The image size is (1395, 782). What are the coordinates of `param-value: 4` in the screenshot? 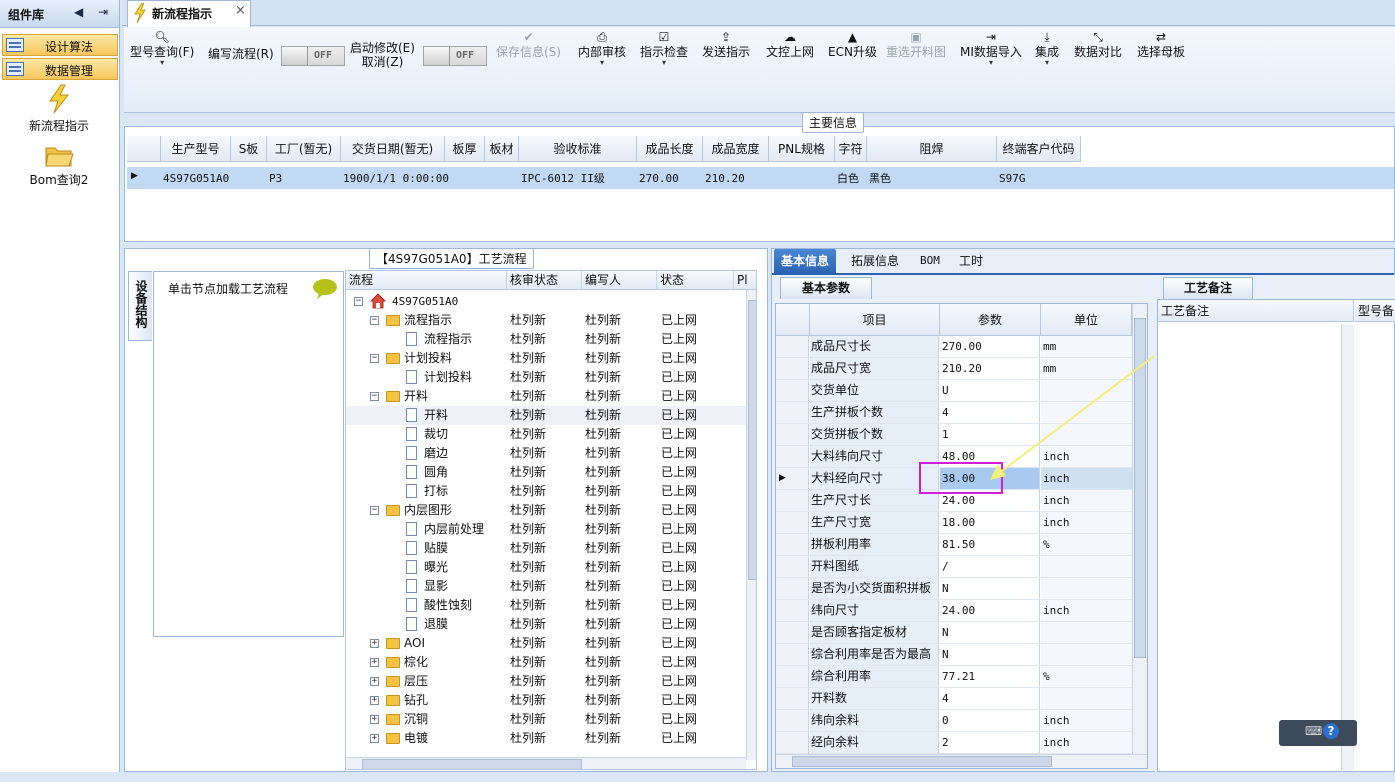 It's located at (990, 698).